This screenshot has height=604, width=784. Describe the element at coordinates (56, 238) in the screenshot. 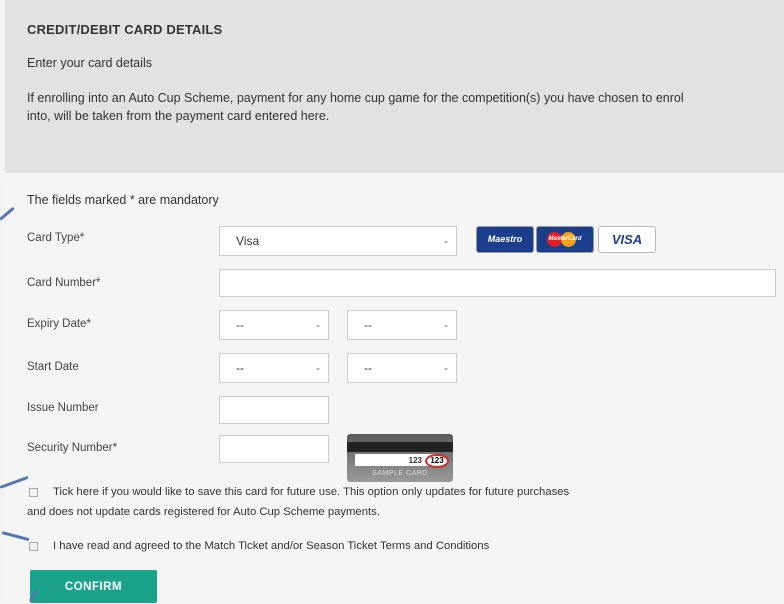

I see `card-type-label: Card Type*` at that location.